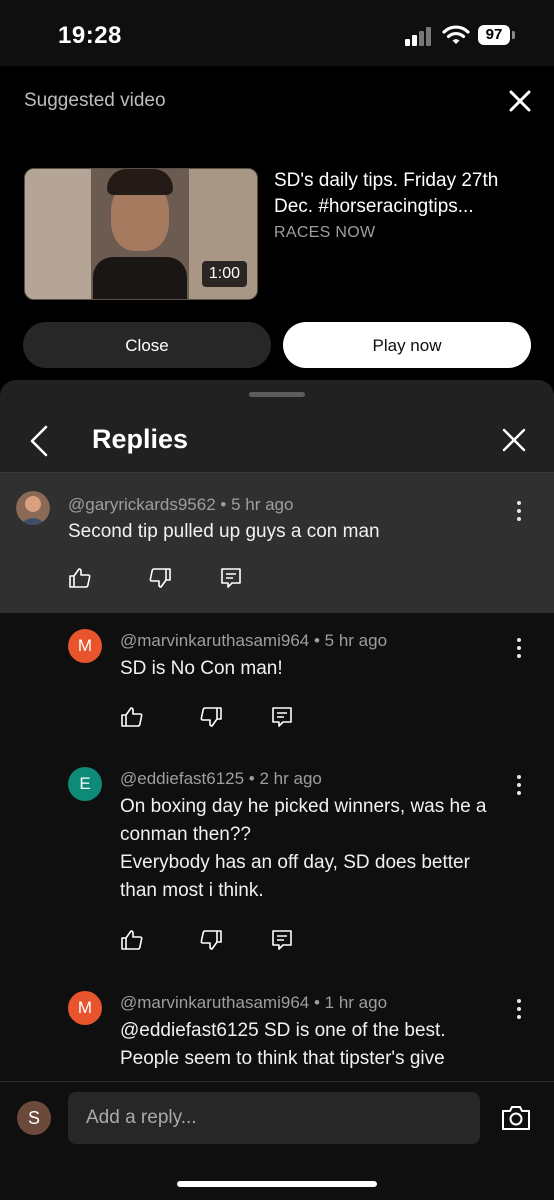 The image size is (554, 1200). What do you see at coordinates (224, 274) in the screenshot?
I see `video-duration: 1:00` at bounding box center [224, 274].